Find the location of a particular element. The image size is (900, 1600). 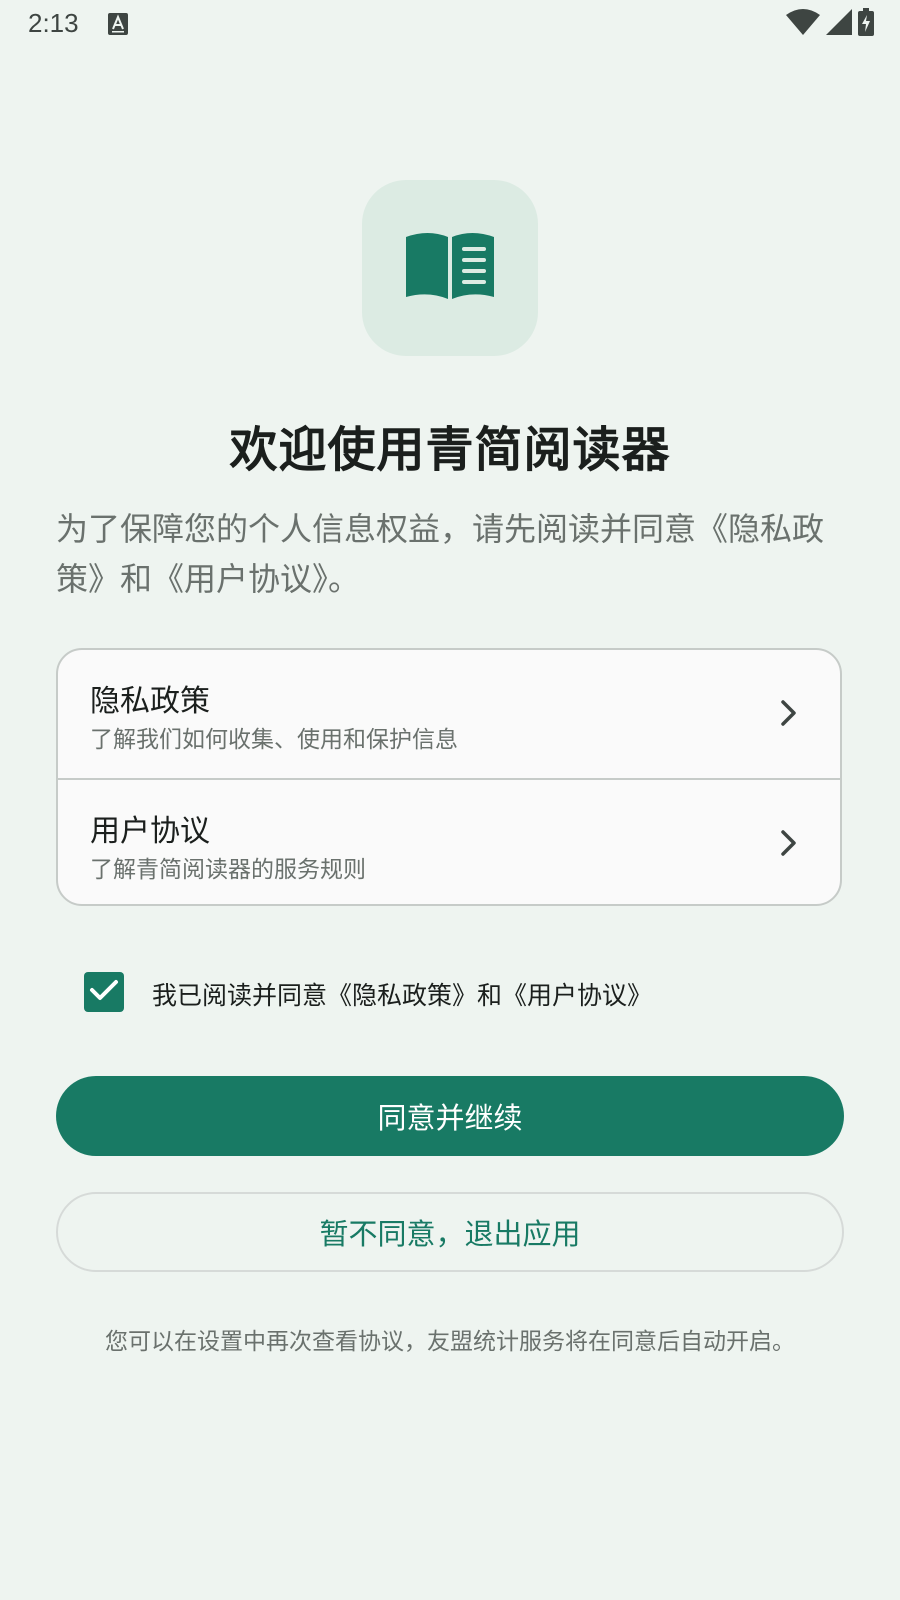

consent-checkbox is located at coordinates (104, 992).